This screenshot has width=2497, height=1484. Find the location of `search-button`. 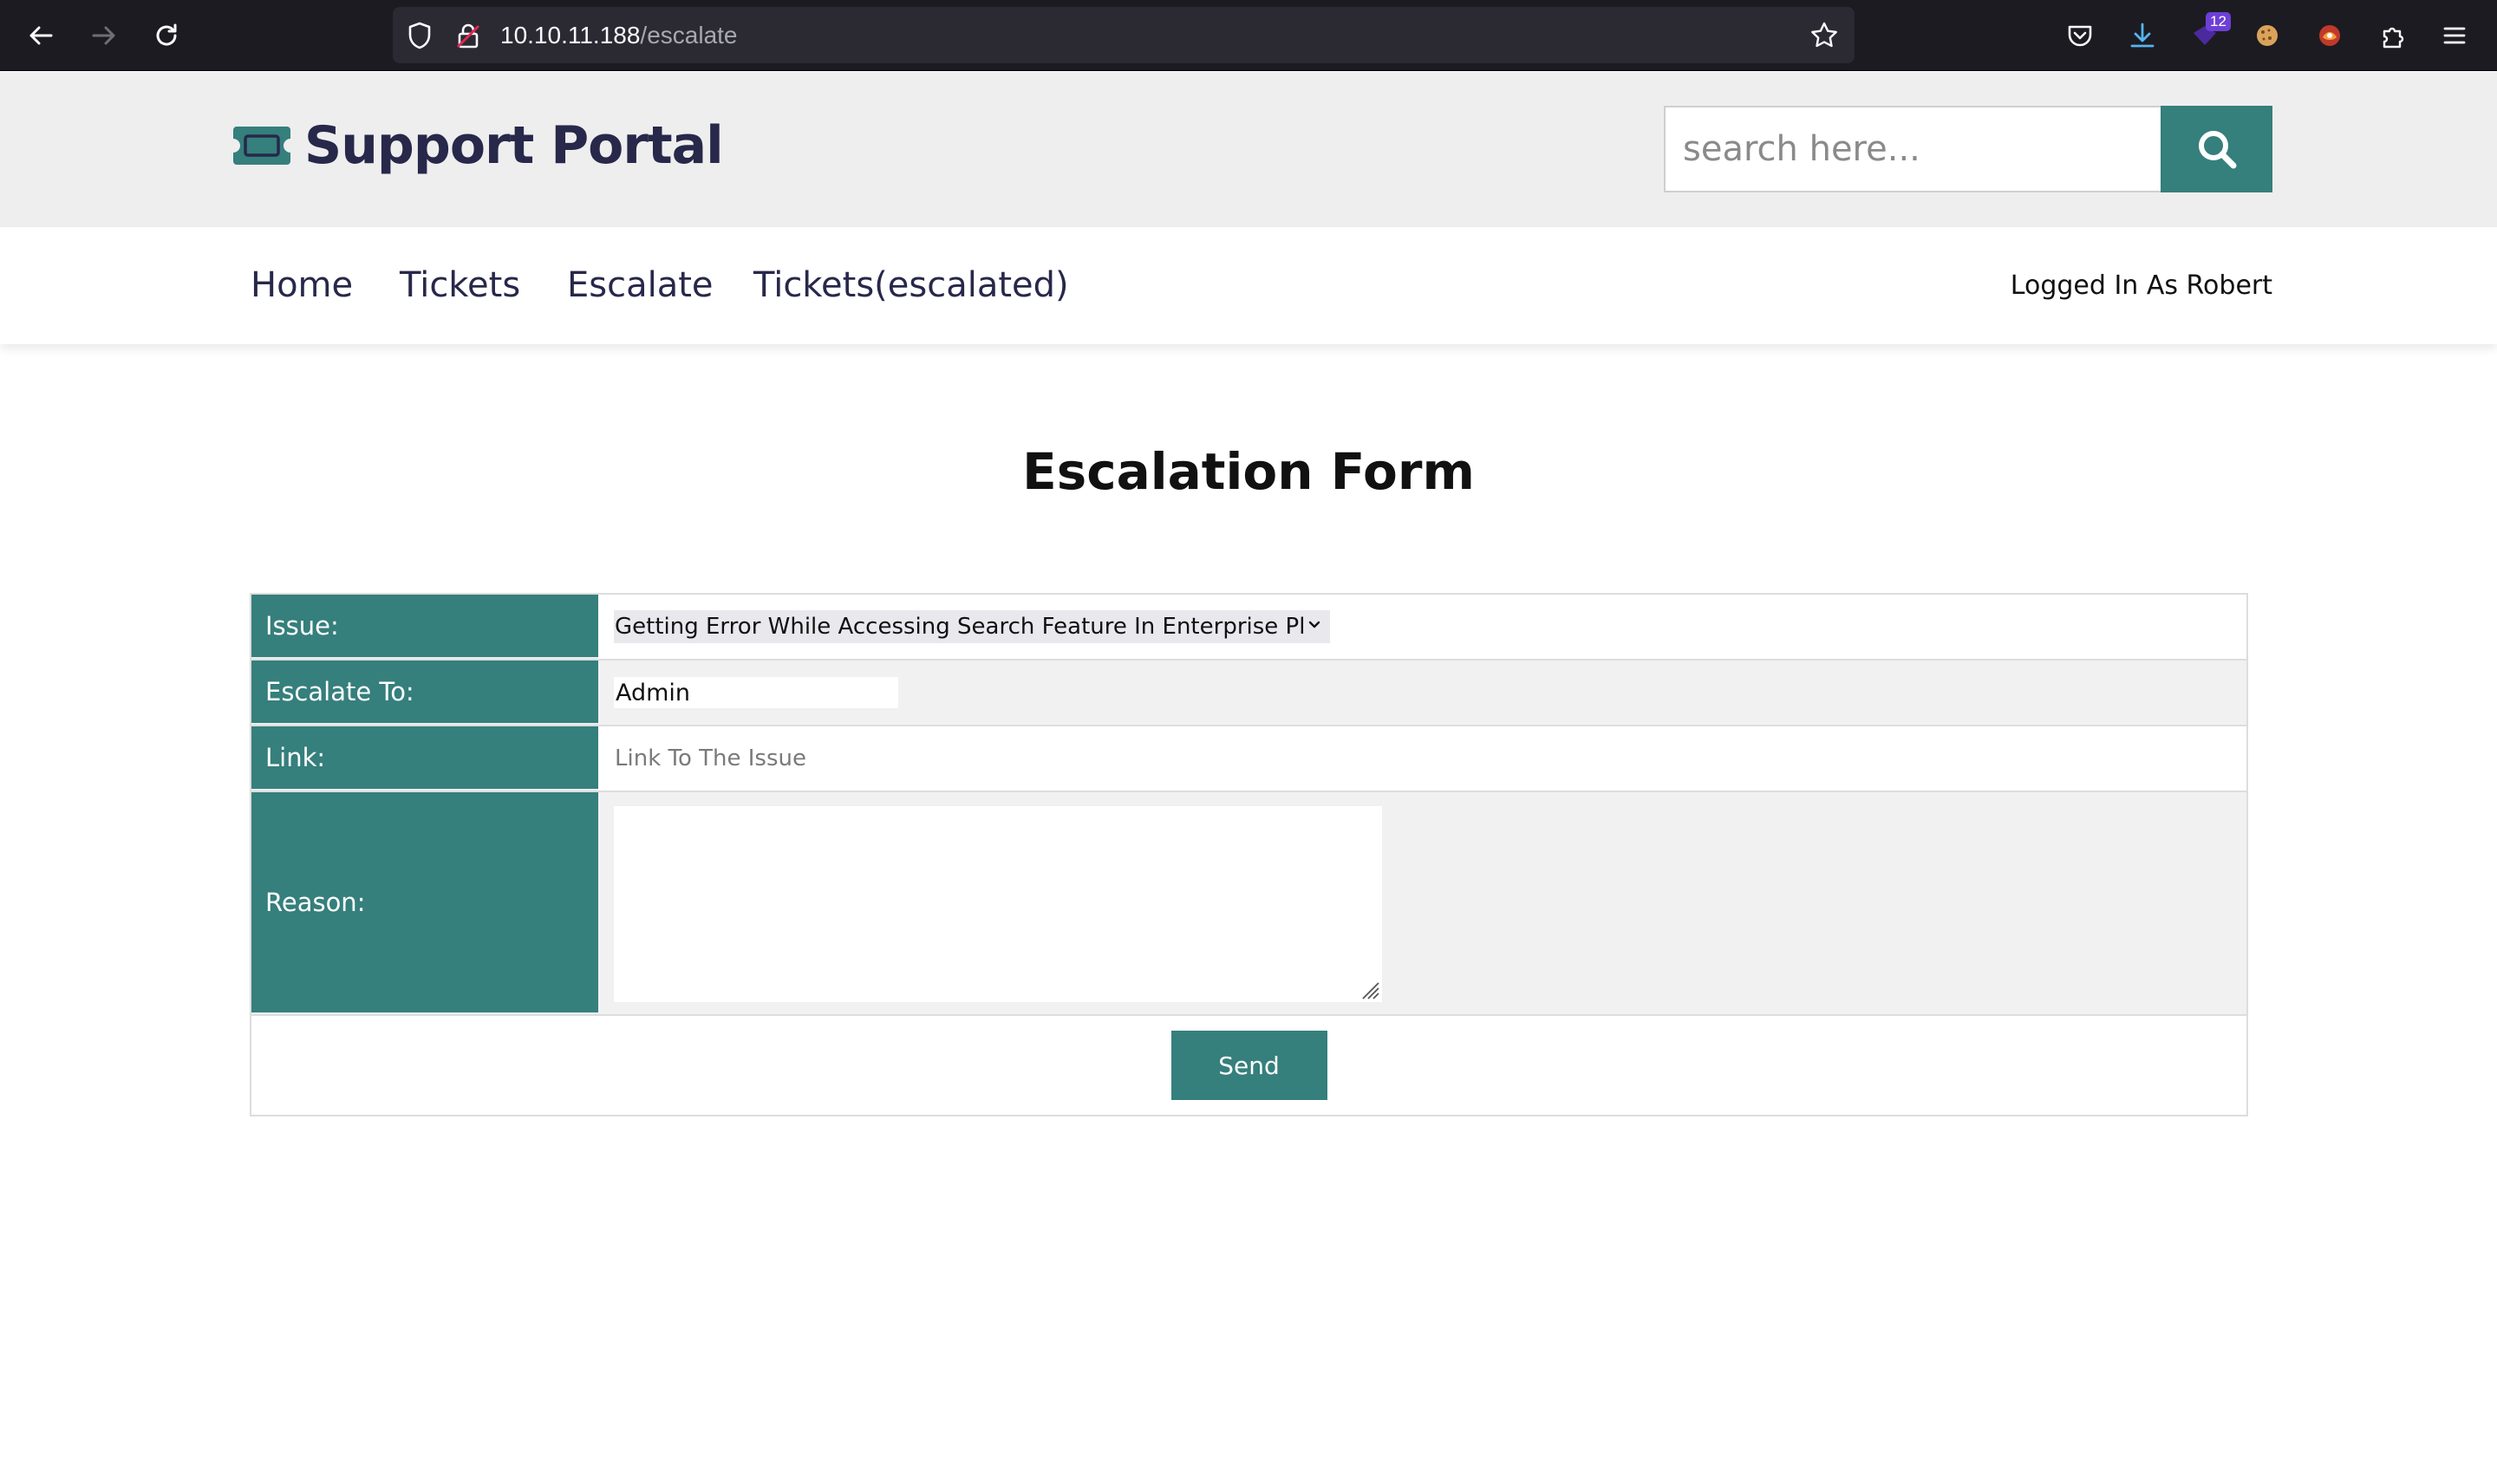

search-button is located at coordinates (2216, 149).